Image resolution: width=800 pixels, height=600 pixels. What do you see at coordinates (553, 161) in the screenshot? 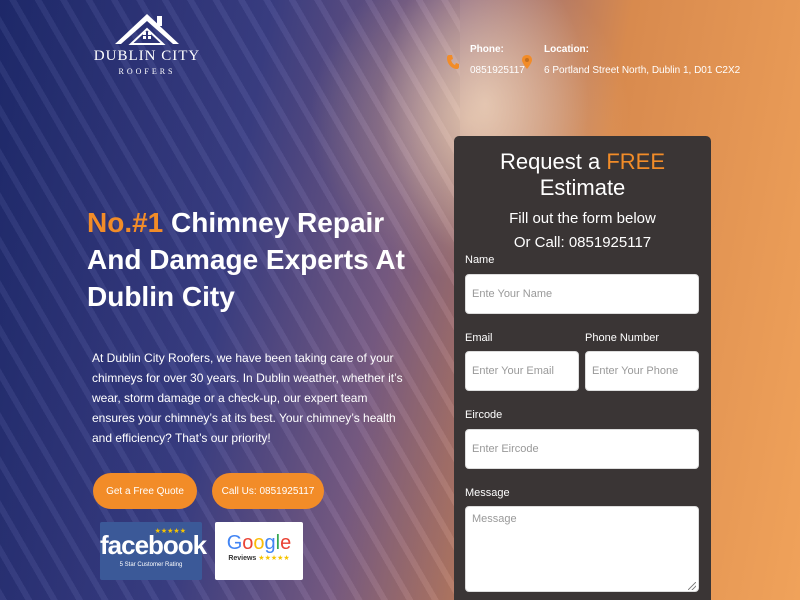
I see `form-title-pre: Request a` at bounding box center [553, 161].